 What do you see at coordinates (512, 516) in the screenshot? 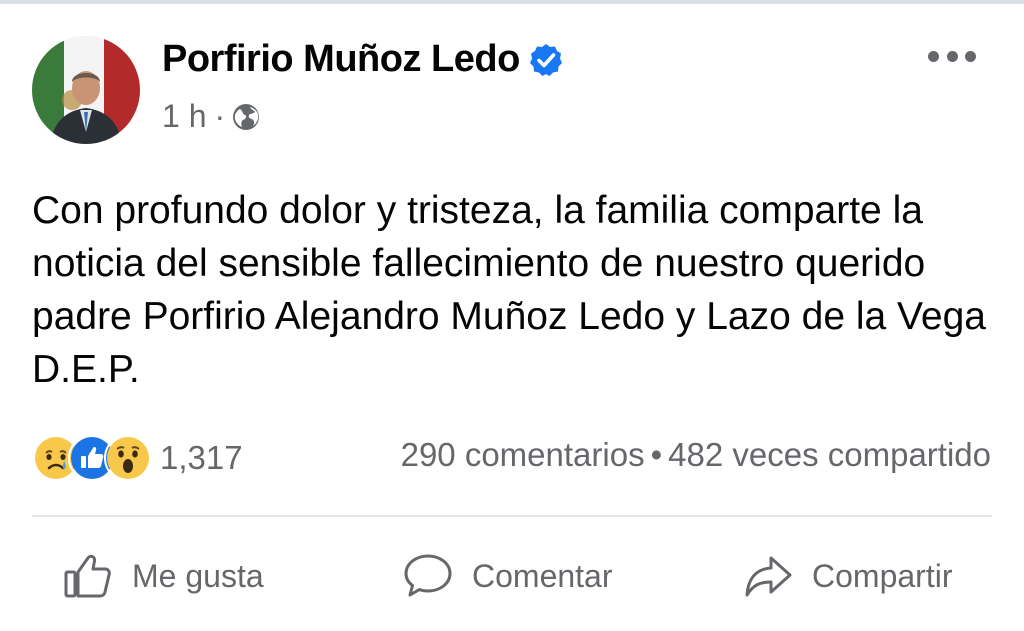
I see `divider` at bounding box center [512, 516].